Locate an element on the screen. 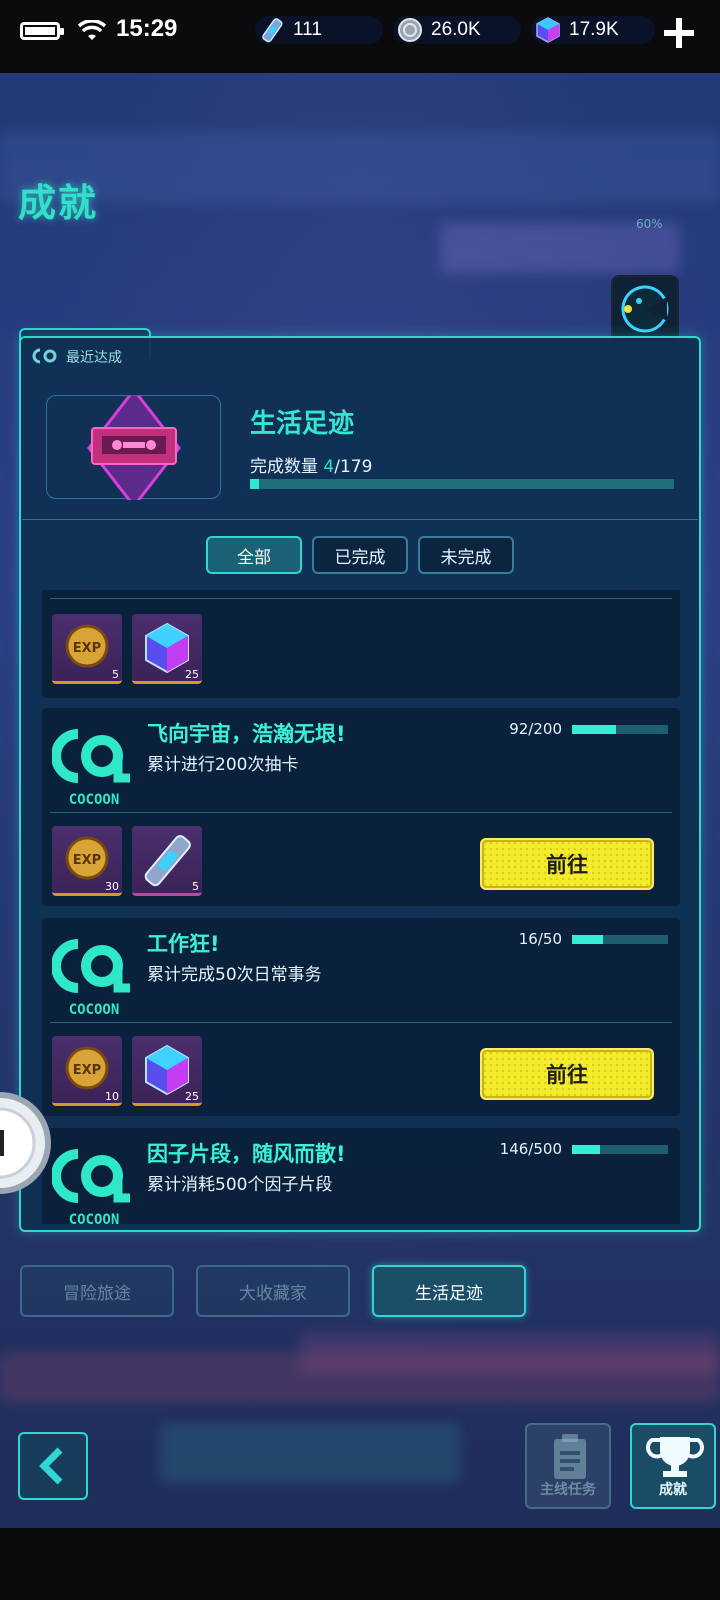 The image size is (720, 1600). pacman-icon is located at coordinates (645, 309).